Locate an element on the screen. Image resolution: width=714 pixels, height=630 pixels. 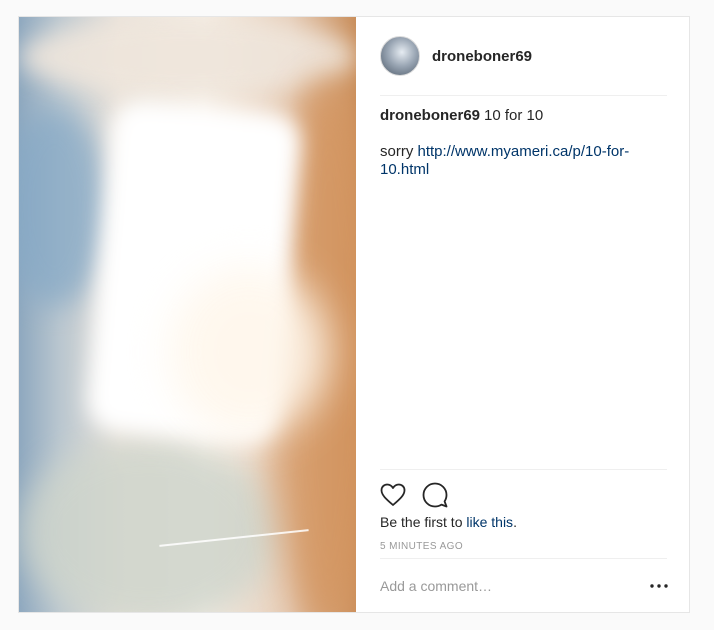
caption-username: droneboner69 is located at coordinates (430, 115).